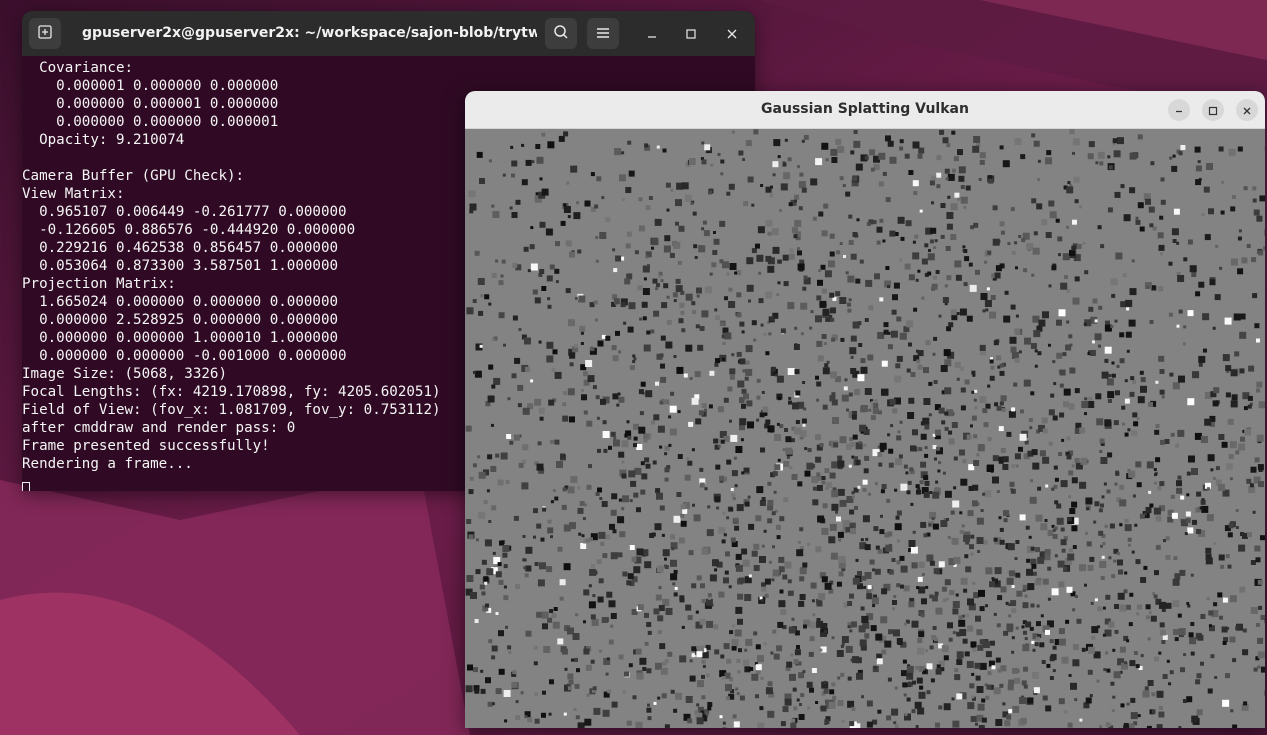 Image resolution: width=1267 pixels, height=735 pixels. I want to click on terminal-close-button, so click(732, 34).